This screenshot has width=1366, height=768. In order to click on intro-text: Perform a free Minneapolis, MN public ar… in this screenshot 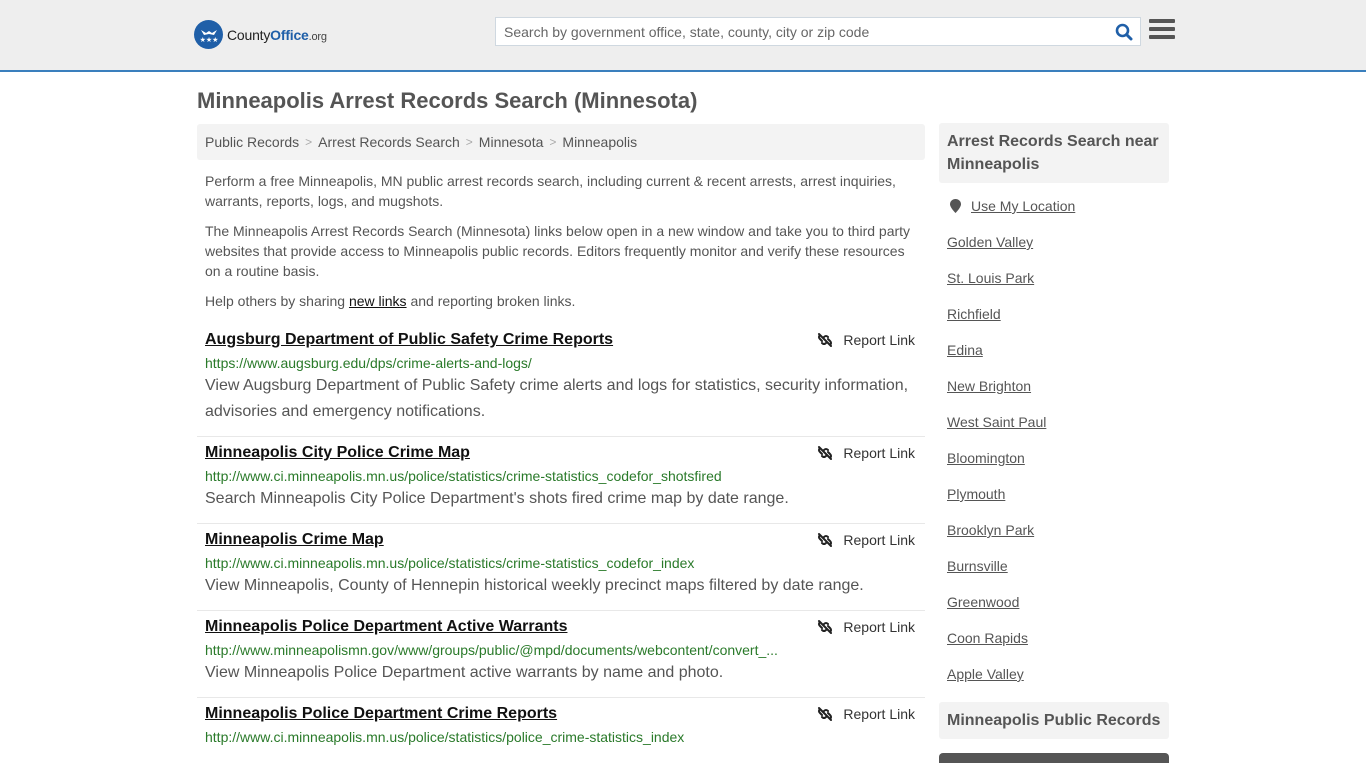, I will do `click(562, 246)`.